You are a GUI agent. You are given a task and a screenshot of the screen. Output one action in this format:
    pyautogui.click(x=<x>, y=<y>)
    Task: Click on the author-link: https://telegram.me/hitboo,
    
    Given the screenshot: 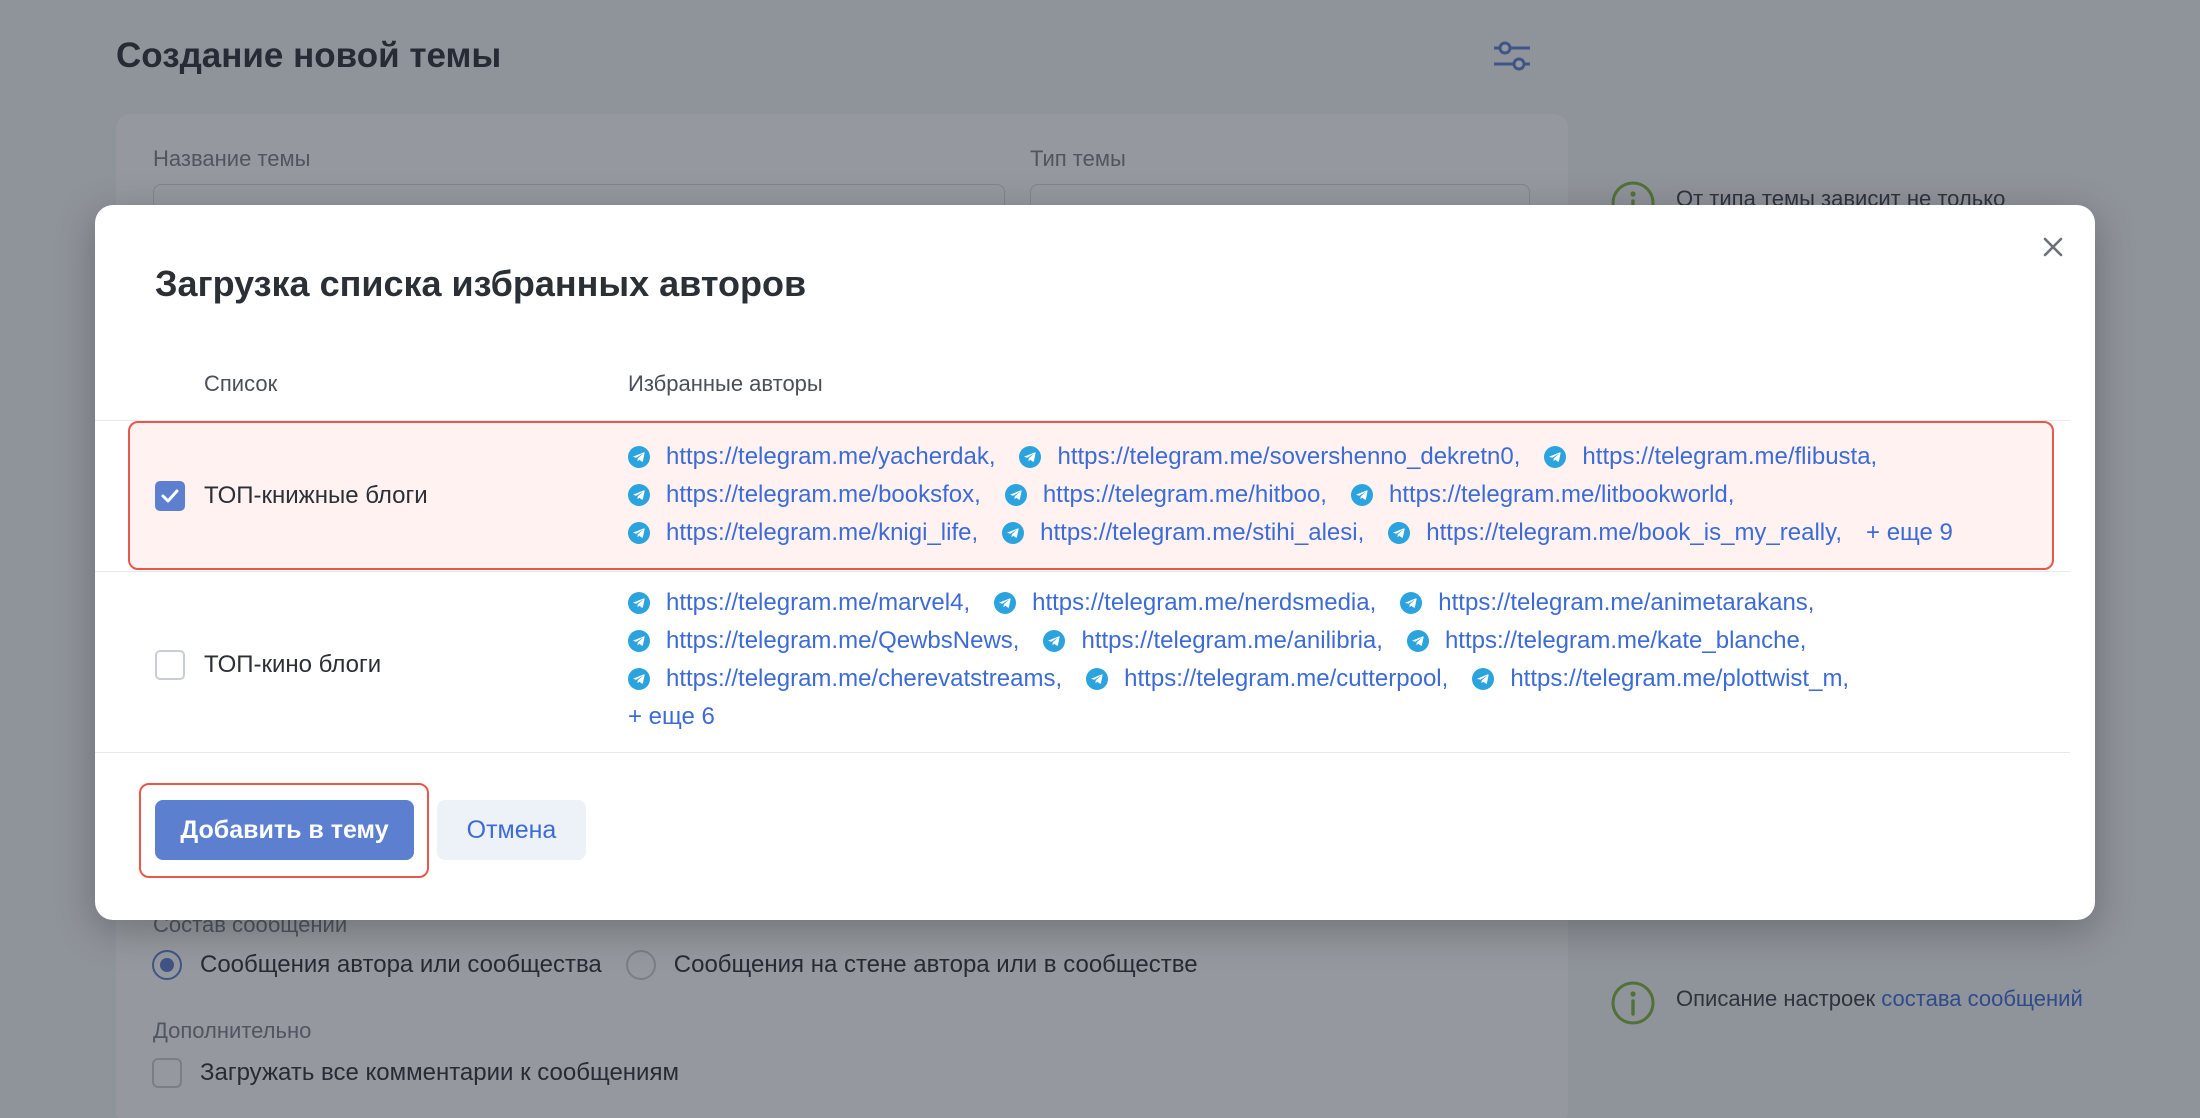 What is the action you would take?
    pyautogui.click(x=1165, y=495)
    